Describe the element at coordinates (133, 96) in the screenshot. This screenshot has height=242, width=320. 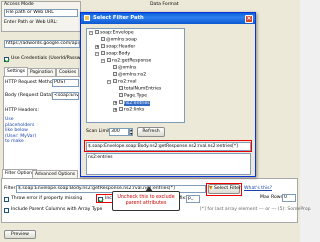
I see `tree-node: Page.Type` at that location.